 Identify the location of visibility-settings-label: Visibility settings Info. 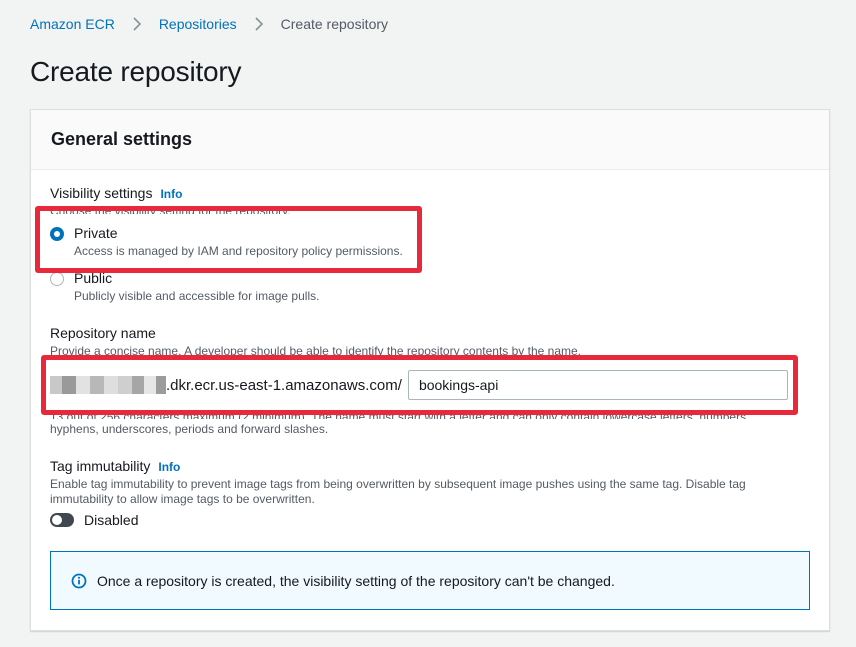
(116, 193).